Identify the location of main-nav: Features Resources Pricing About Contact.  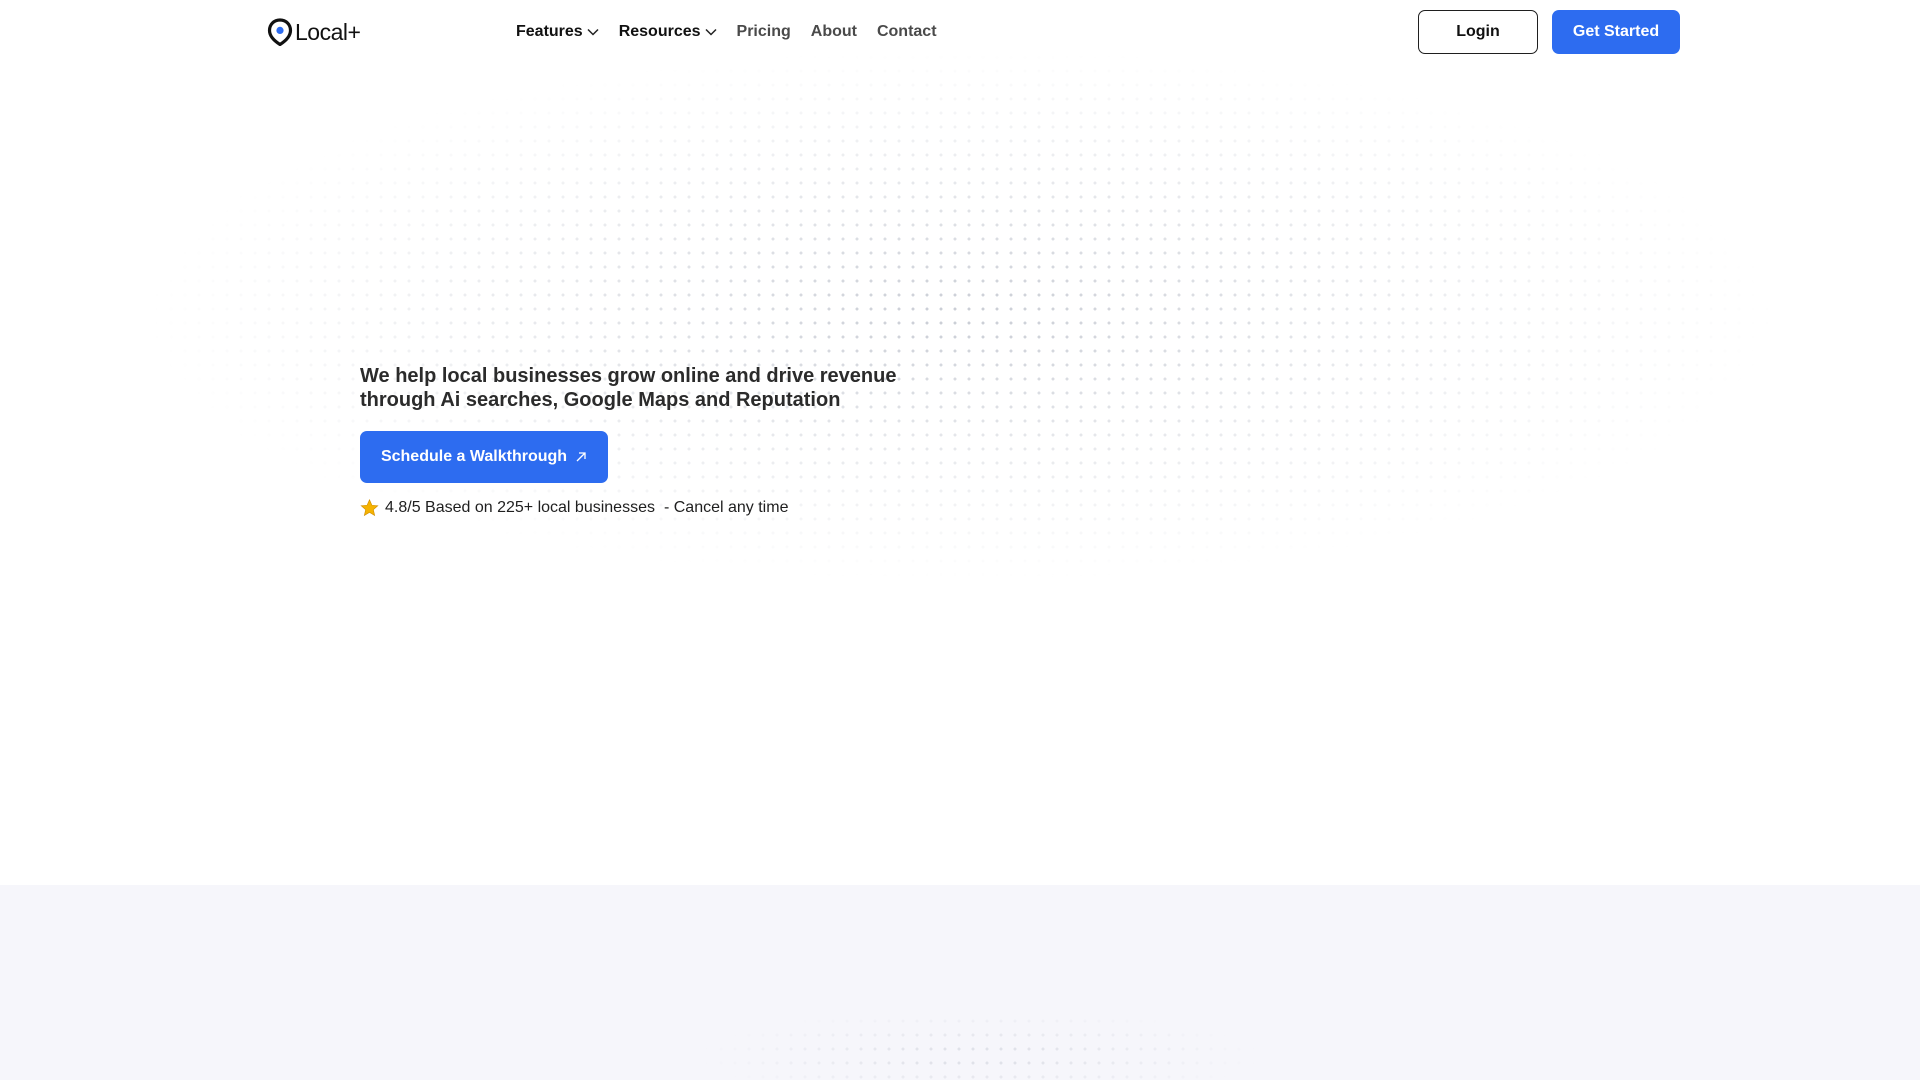
(736, 32).